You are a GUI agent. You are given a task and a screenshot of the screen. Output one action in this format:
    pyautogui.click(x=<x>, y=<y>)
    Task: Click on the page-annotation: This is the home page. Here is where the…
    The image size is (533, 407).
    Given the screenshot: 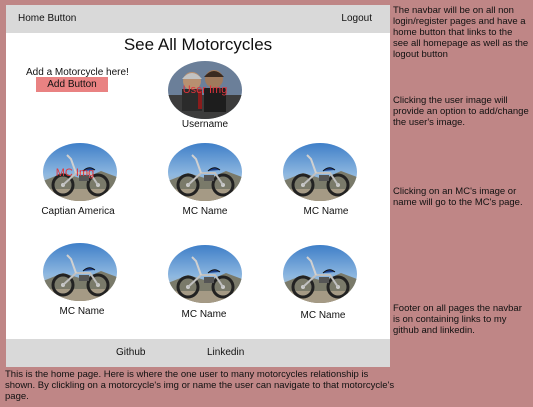 What is the action you would take?
    pyautogui.click(x=200, y=385)
    